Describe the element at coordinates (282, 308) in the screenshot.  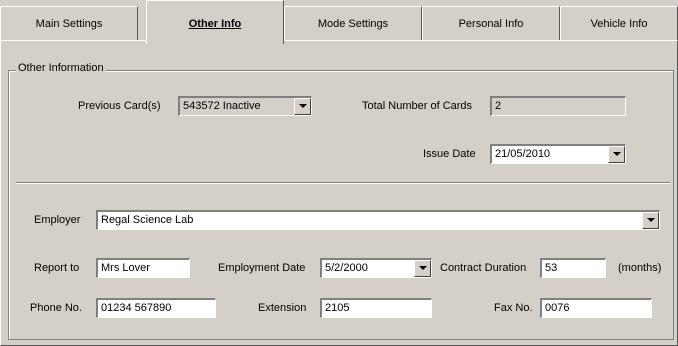
I see `extension-label: Extension` at that location.